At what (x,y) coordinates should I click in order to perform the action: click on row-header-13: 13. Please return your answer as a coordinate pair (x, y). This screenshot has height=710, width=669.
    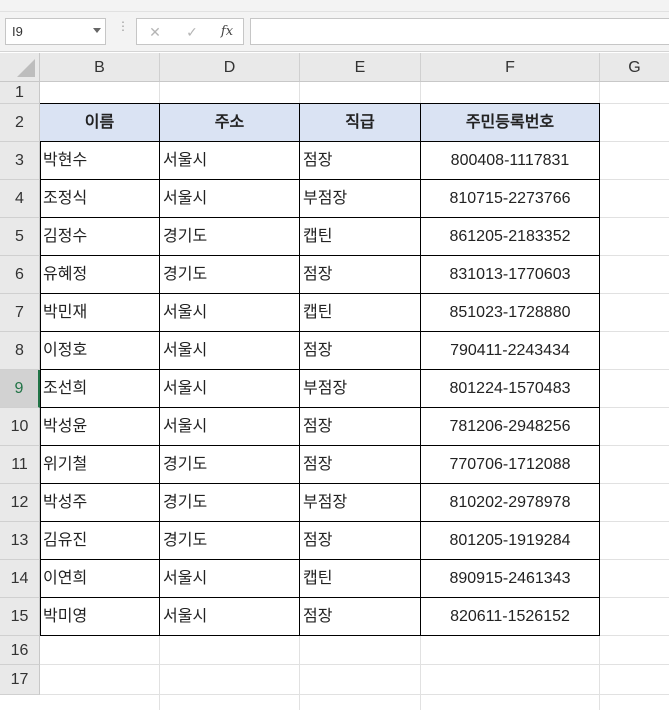
    Looking at the image, I should click on (20, 541).